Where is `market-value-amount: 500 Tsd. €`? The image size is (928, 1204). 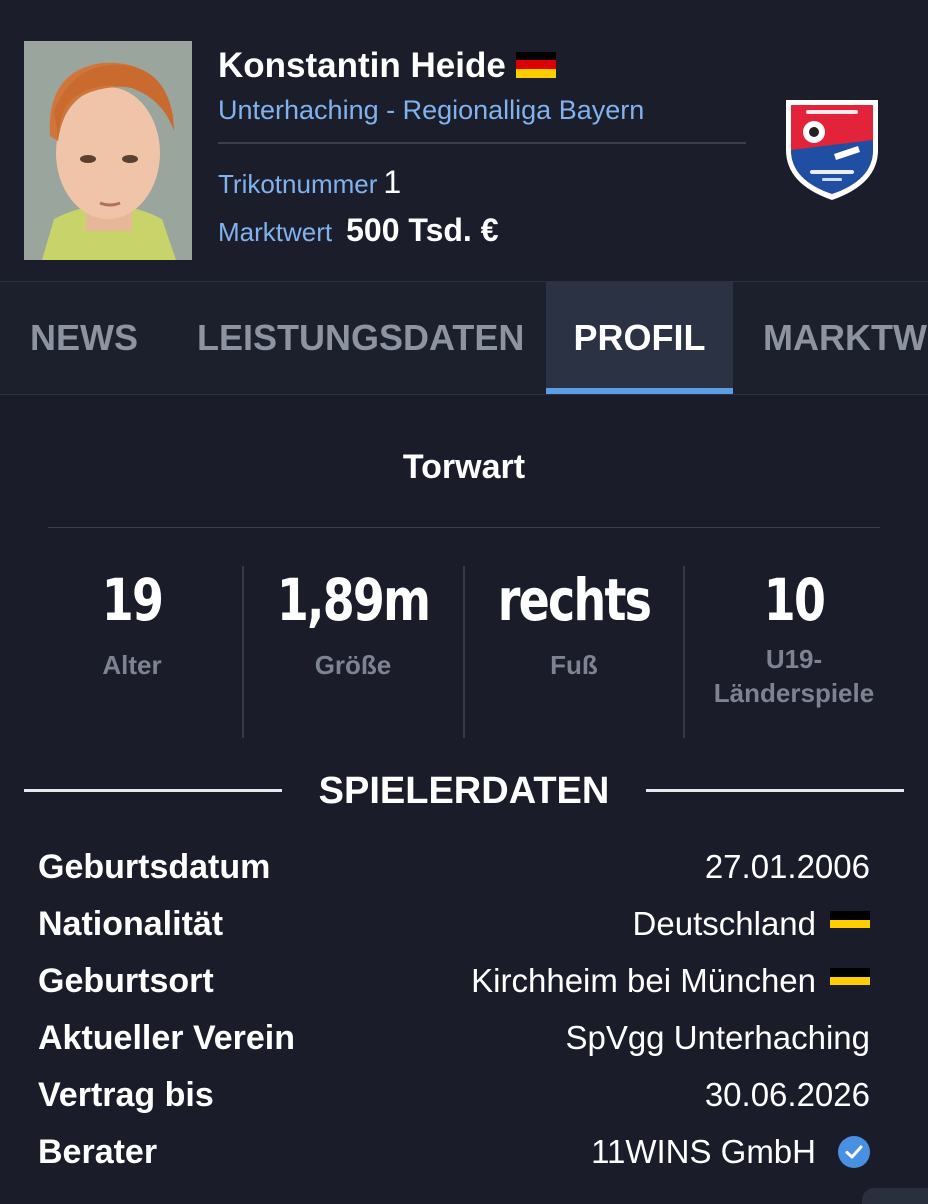 market-value-amount: 500 Tsd. € is located at coordinates (422, 230).